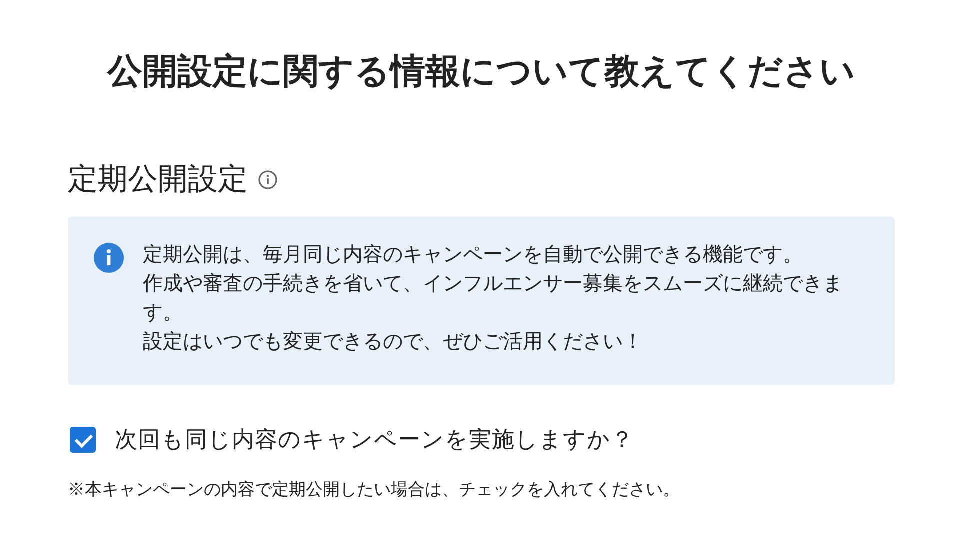 The image size is (961, 540). What do you see at coordinates (481, 72) in the screenshot?
I see `page-title: 公開設定に関する情報について教えてください` at bounding box center [481, 72].